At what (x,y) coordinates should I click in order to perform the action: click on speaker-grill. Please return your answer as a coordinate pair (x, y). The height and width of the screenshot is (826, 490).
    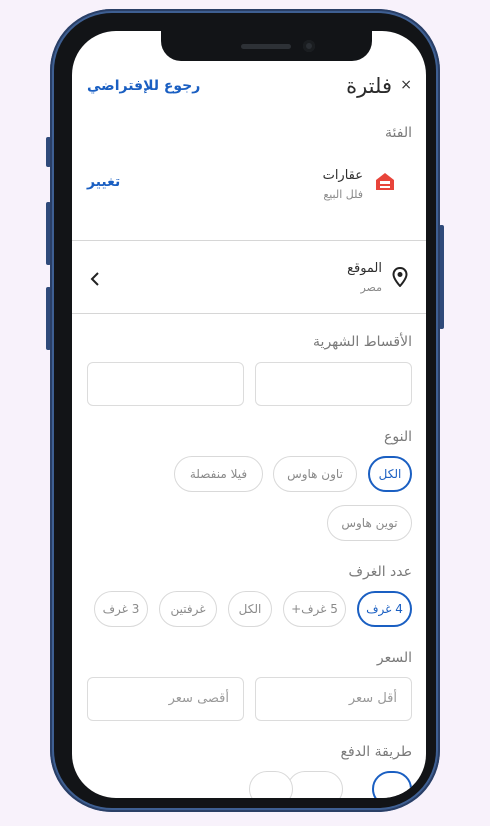
    Looking at the image, I should click on (266, 46).